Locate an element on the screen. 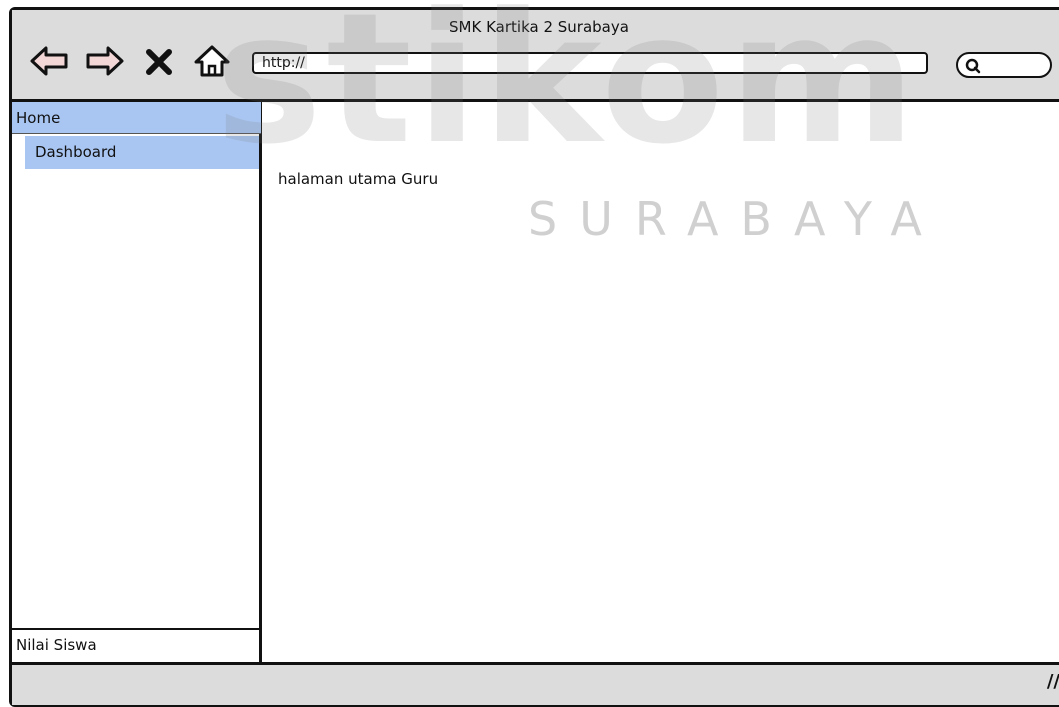 The height and width of the screenshot is (707, 1059). back-arrow-icon is located at coordinates (50, 61).